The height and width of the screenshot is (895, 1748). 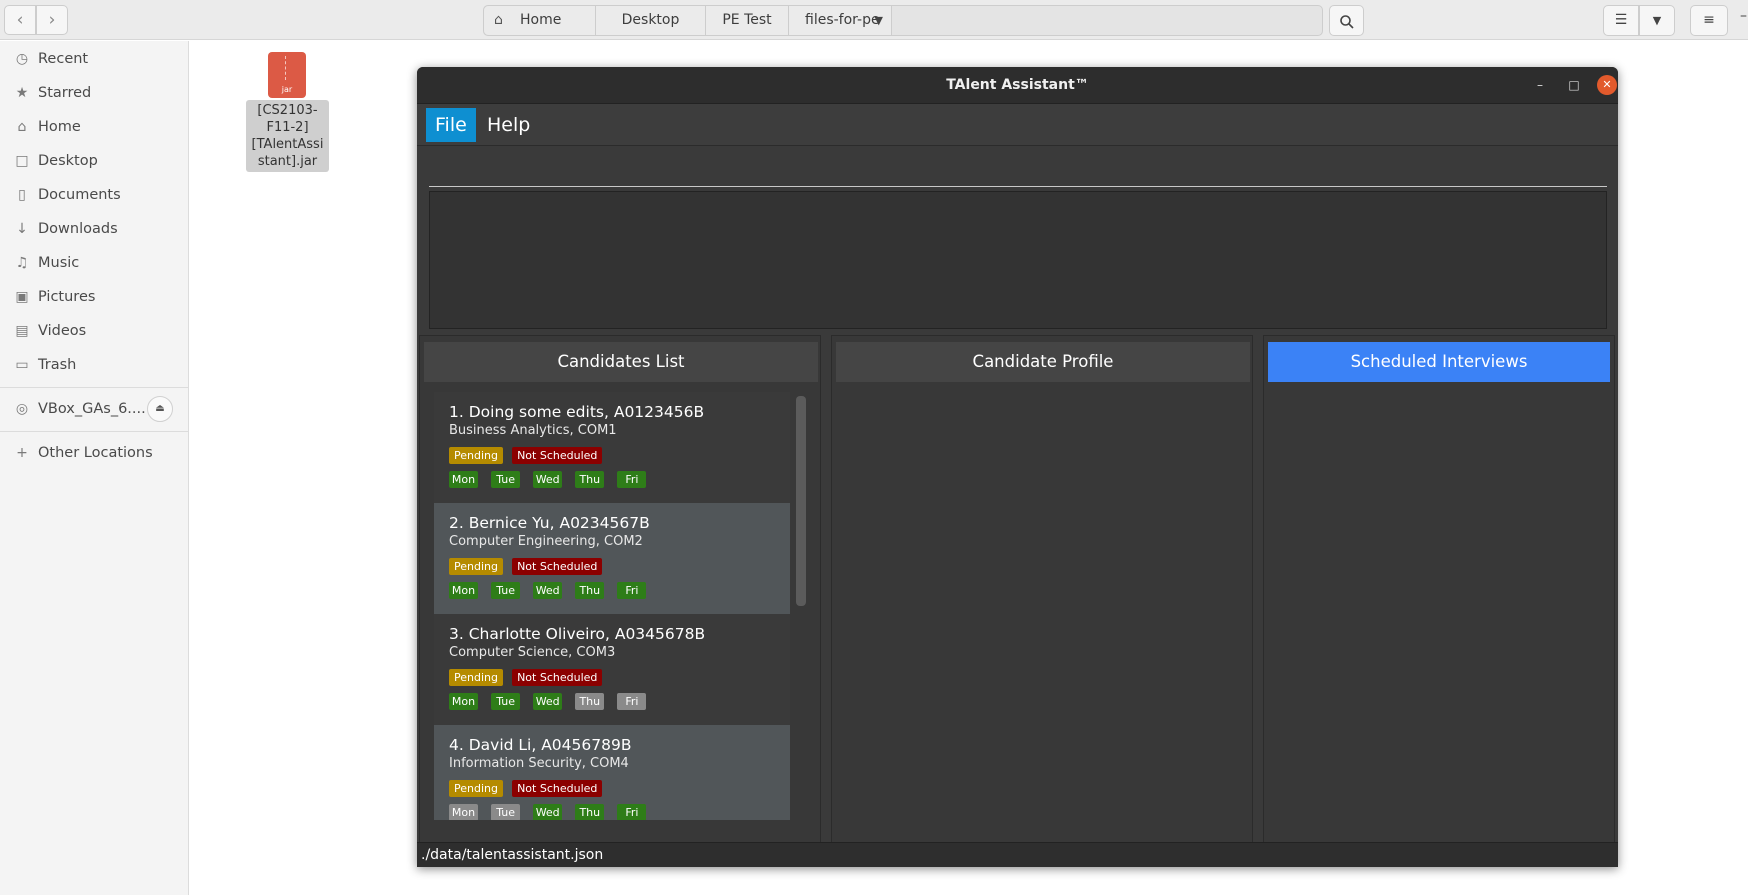 What do you see at coordinates (1018, 260) in the screenshot?
I see `result-display` at bounding box center [1018, 260].